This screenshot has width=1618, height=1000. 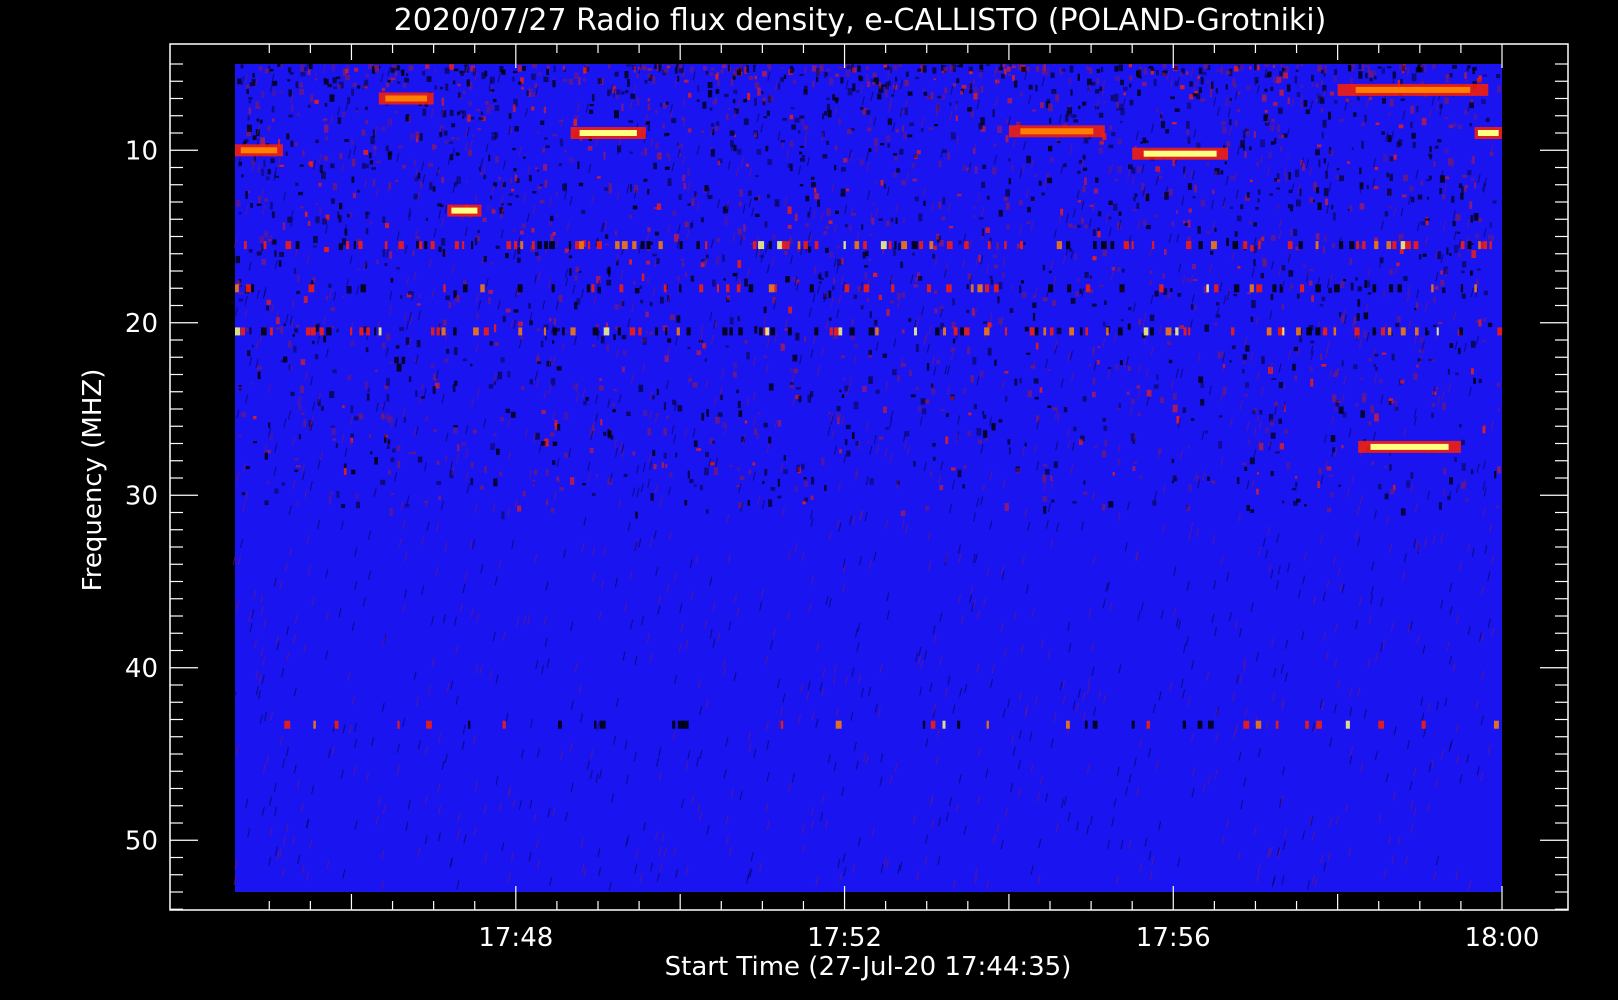 I want to click on y-tick-label: 10, so click(x=141, y=151).